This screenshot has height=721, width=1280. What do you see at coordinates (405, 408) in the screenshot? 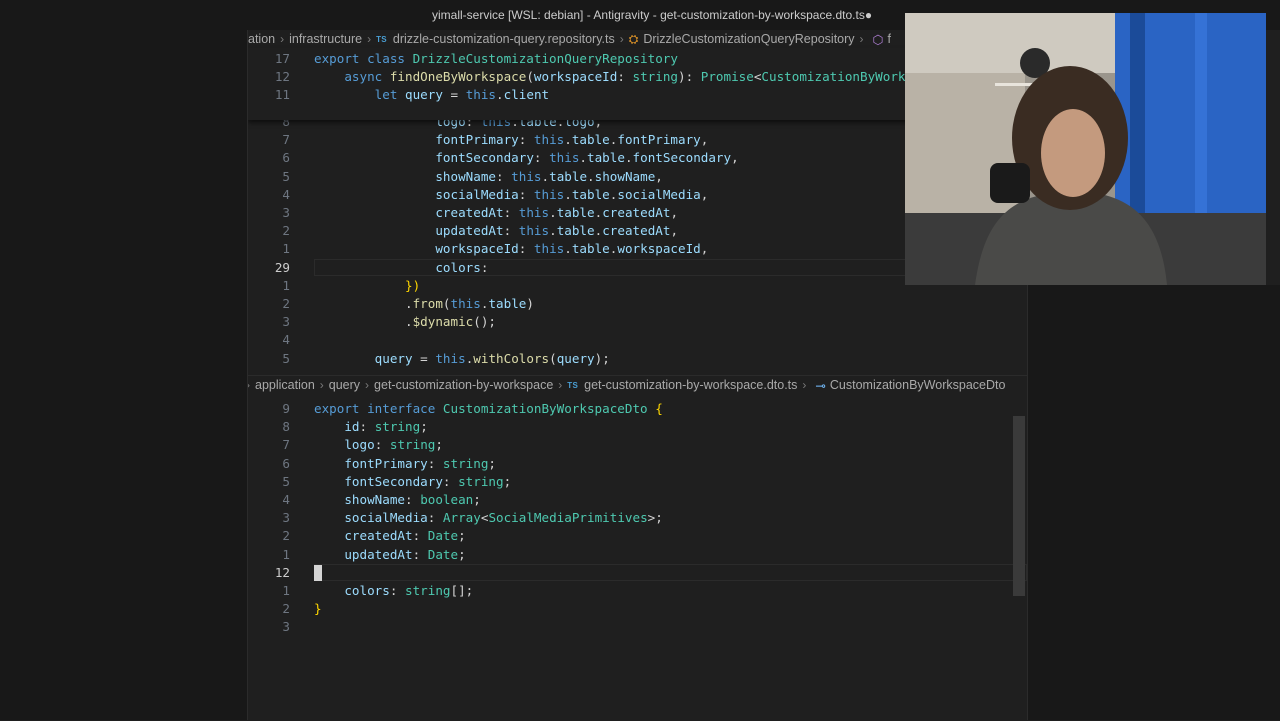
I see `code-token: interface` at bounding box center [405, 408].